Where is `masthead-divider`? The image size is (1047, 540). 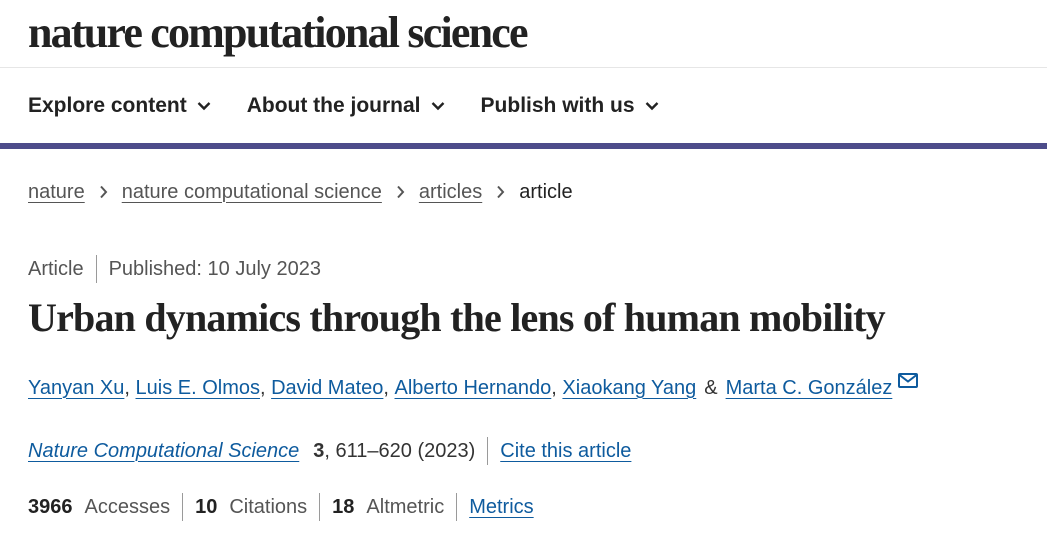
masthead-divider is located at coordinates (523, 67).